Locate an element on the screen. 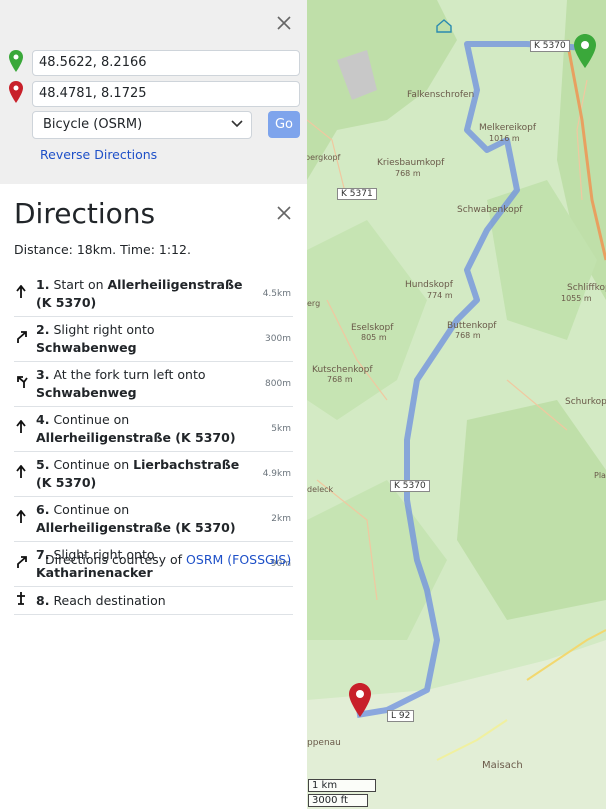 Image resolution: width=606 pixels, height=809 pixels. step-distance: 2km is located at coordinates (274, 519).